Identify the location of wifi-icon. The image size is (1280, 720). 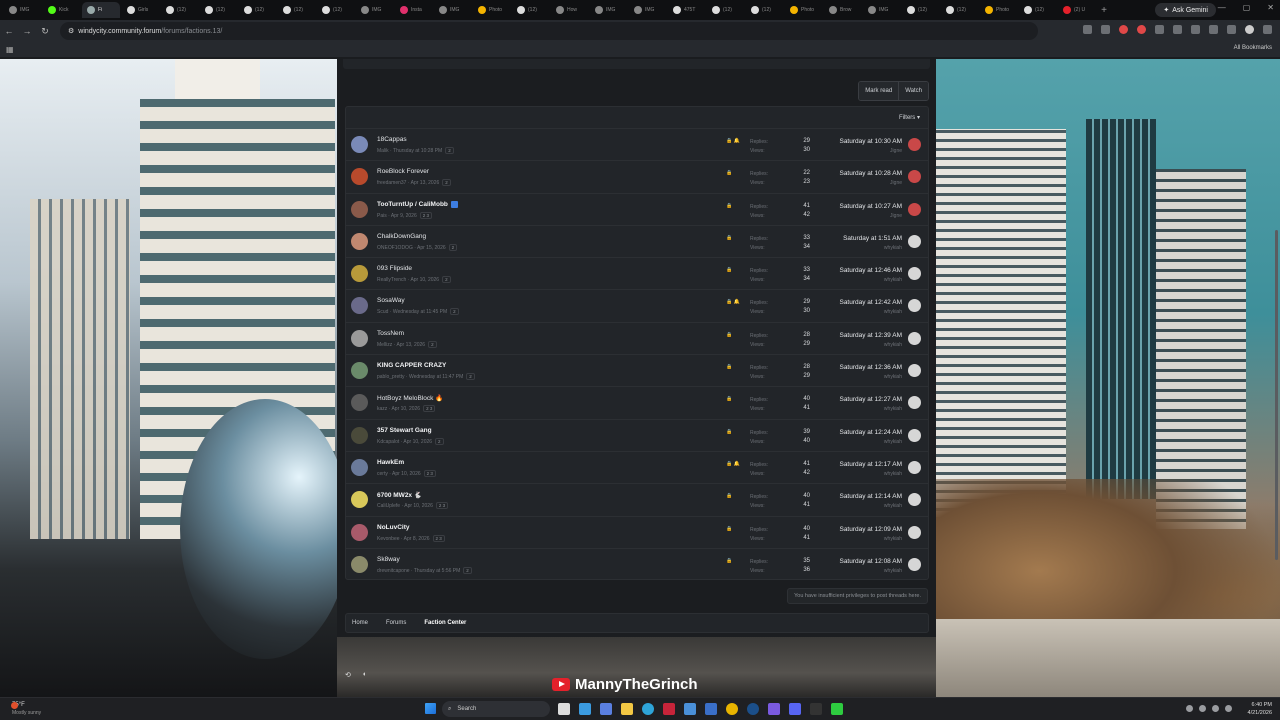
(1215, 708).